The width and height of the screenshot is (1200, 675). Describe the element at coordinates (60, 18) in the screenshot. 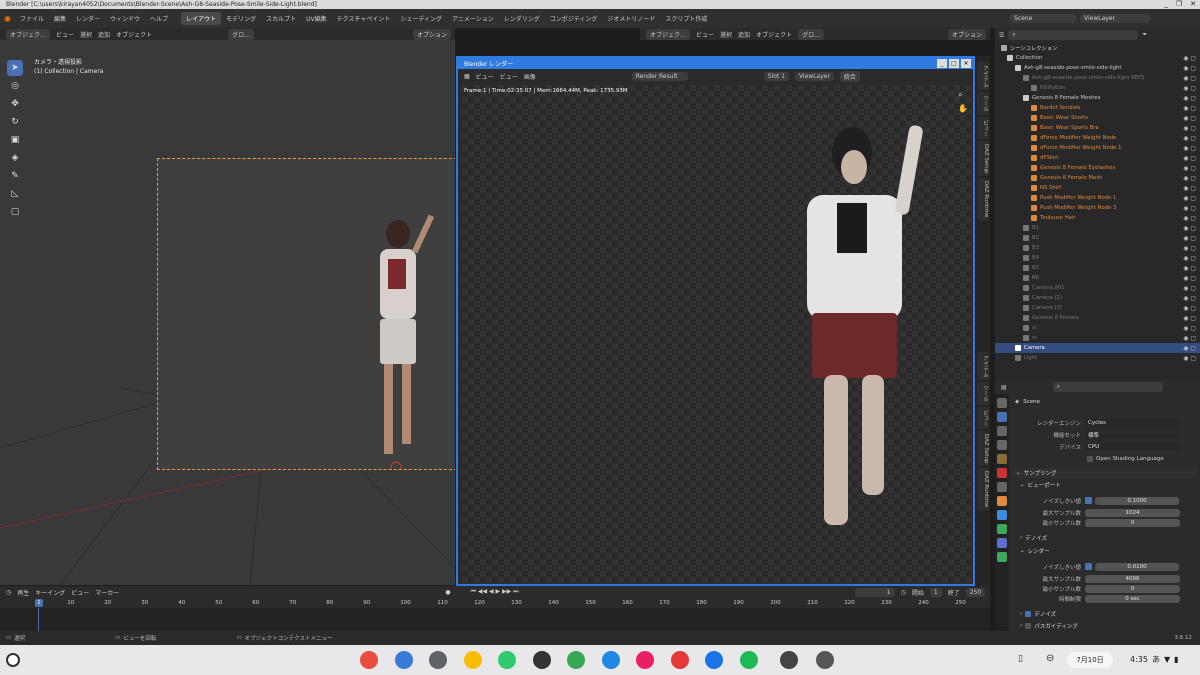

I see `menu-1: 編集` at that location.